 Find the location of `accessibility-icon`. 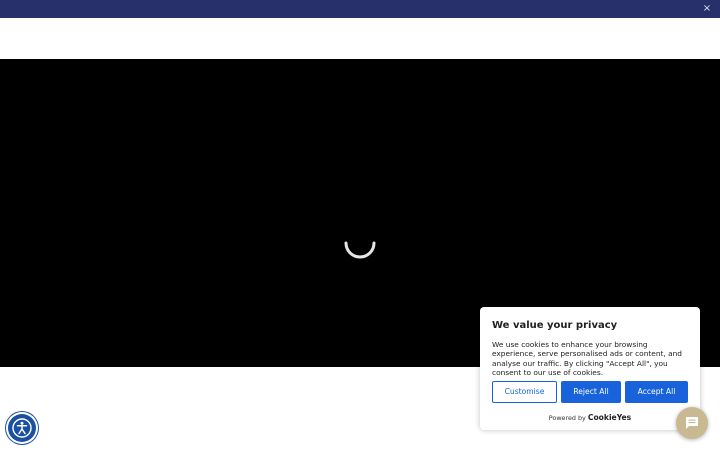

accessibility-icon is located at coordinates (22, 428).